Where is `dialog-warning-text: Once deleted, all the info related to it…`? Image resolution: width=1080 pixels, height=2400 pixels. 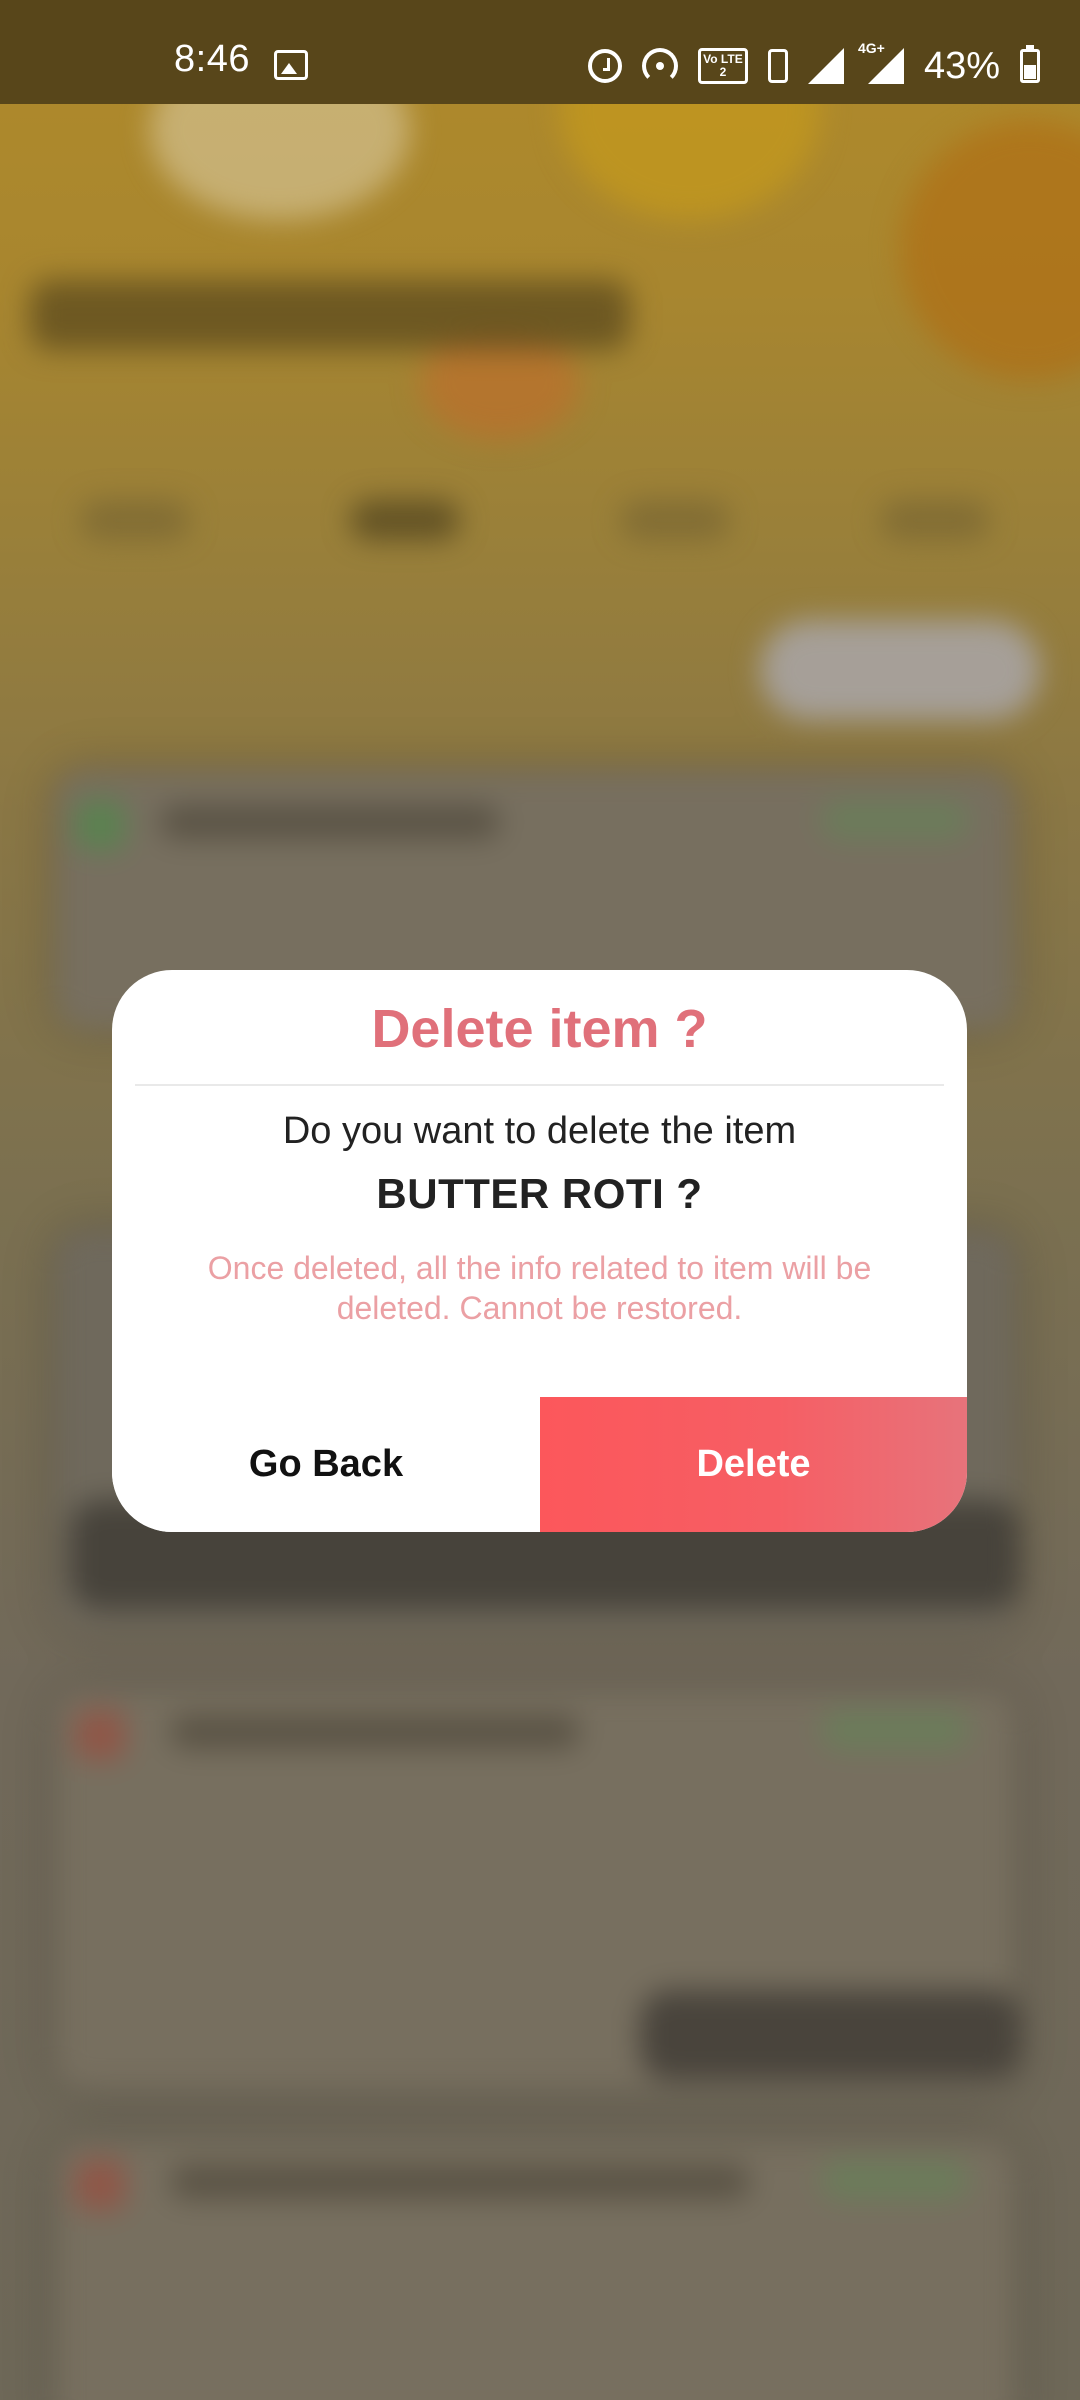
dialog-warning-text: Once deleted, all the info related to it… is located at coordinates (539, 1288).